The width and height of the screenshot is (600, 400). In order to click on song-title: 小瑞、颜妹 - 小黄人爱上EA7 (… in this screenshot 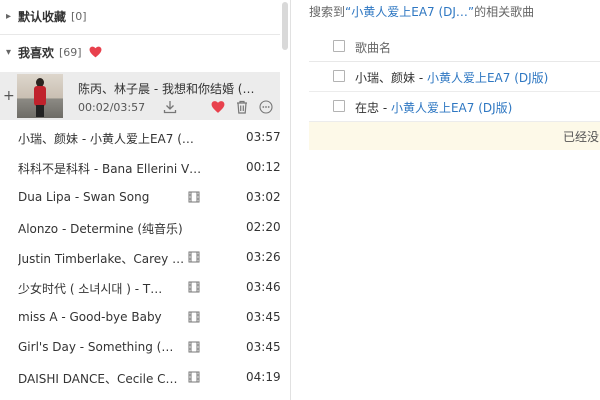, I will do `click(106, 139)`.